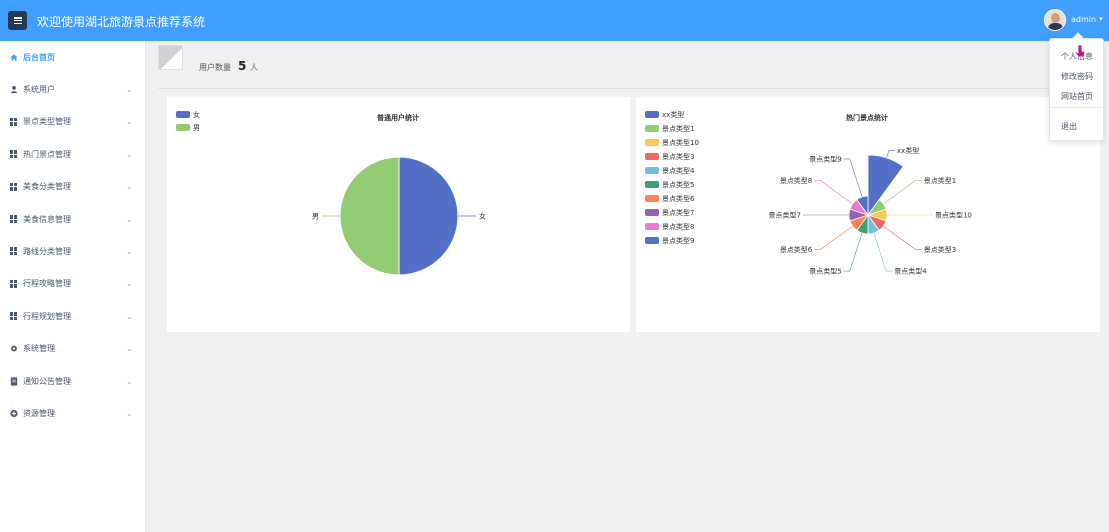  Describe the element at coordinates (796, 180) in the screenshot. I see `slice-label: 景点类型8` at that location.